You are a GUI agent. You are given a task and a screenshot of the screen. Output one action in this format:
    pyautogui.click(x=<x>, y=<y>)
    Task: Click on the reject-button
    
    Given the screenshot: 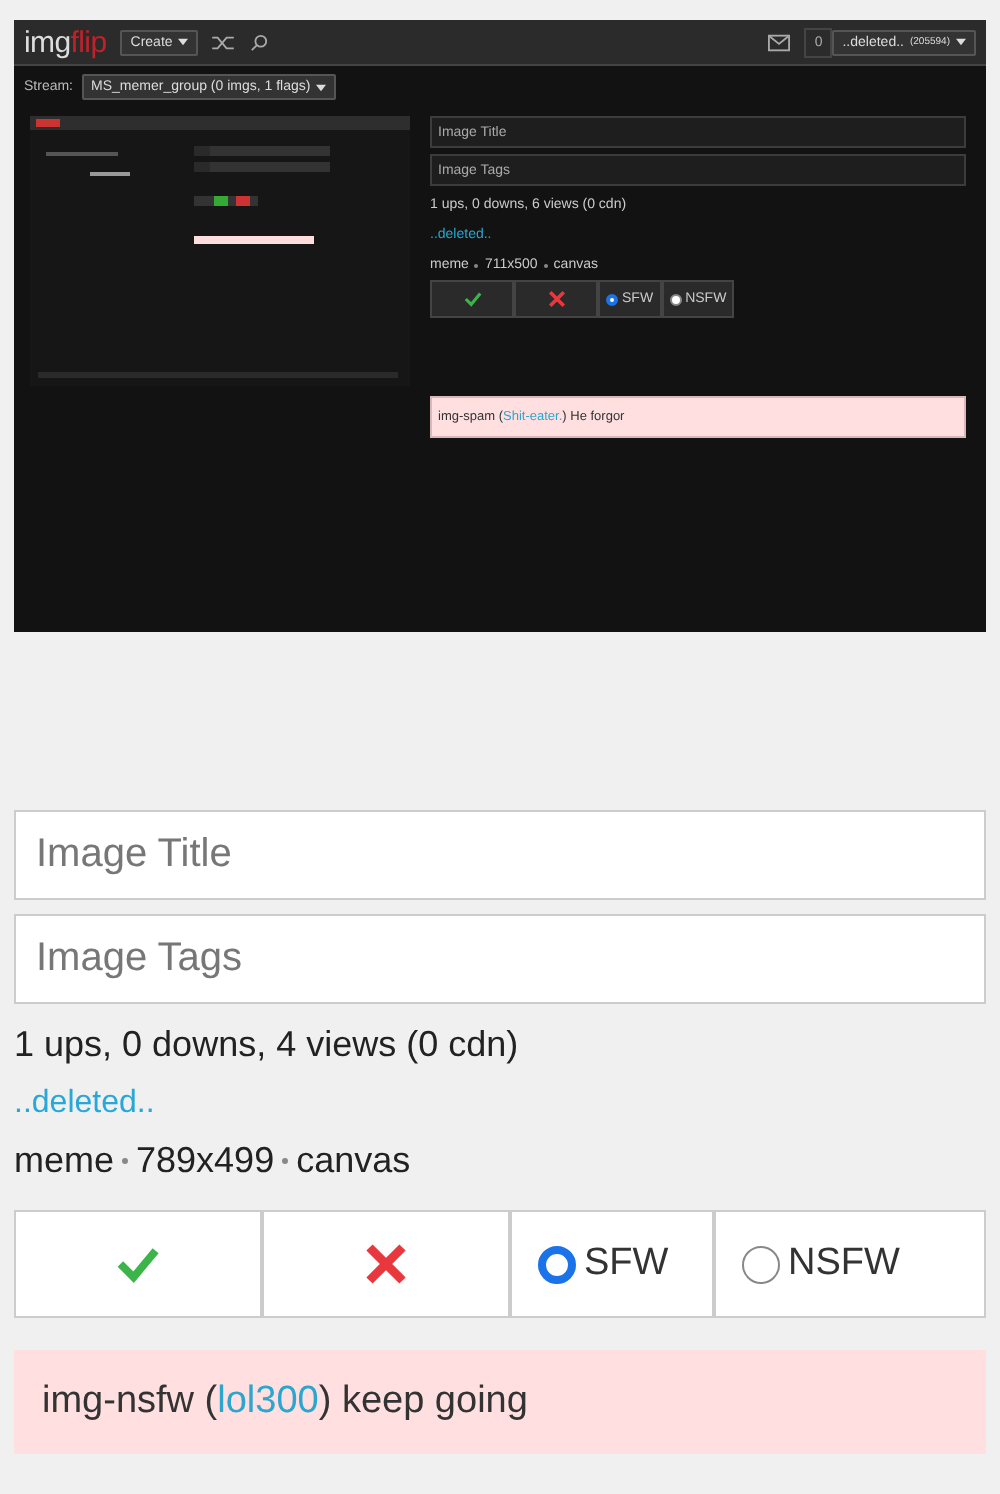 What is the action you would take?
    pyautogui.click(x=556, y=299)
    